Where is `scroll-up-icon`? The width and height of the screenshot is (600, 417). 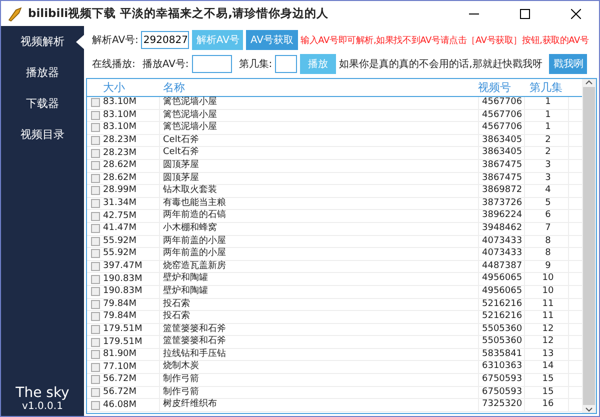 scroll-up-icon is located at coordinates (589, 82).